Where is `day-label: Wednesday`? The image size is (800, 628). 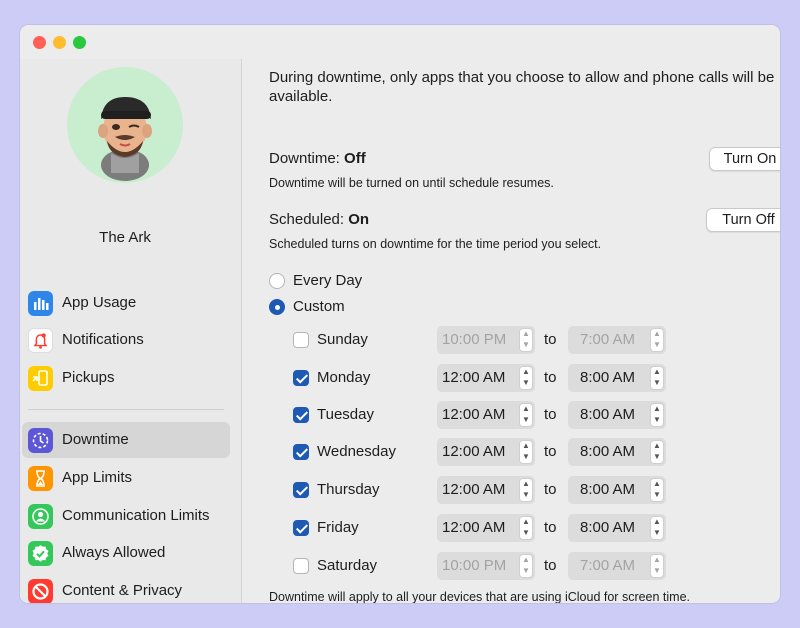 day-label: Wednesday is located at coordinates (356, 451).